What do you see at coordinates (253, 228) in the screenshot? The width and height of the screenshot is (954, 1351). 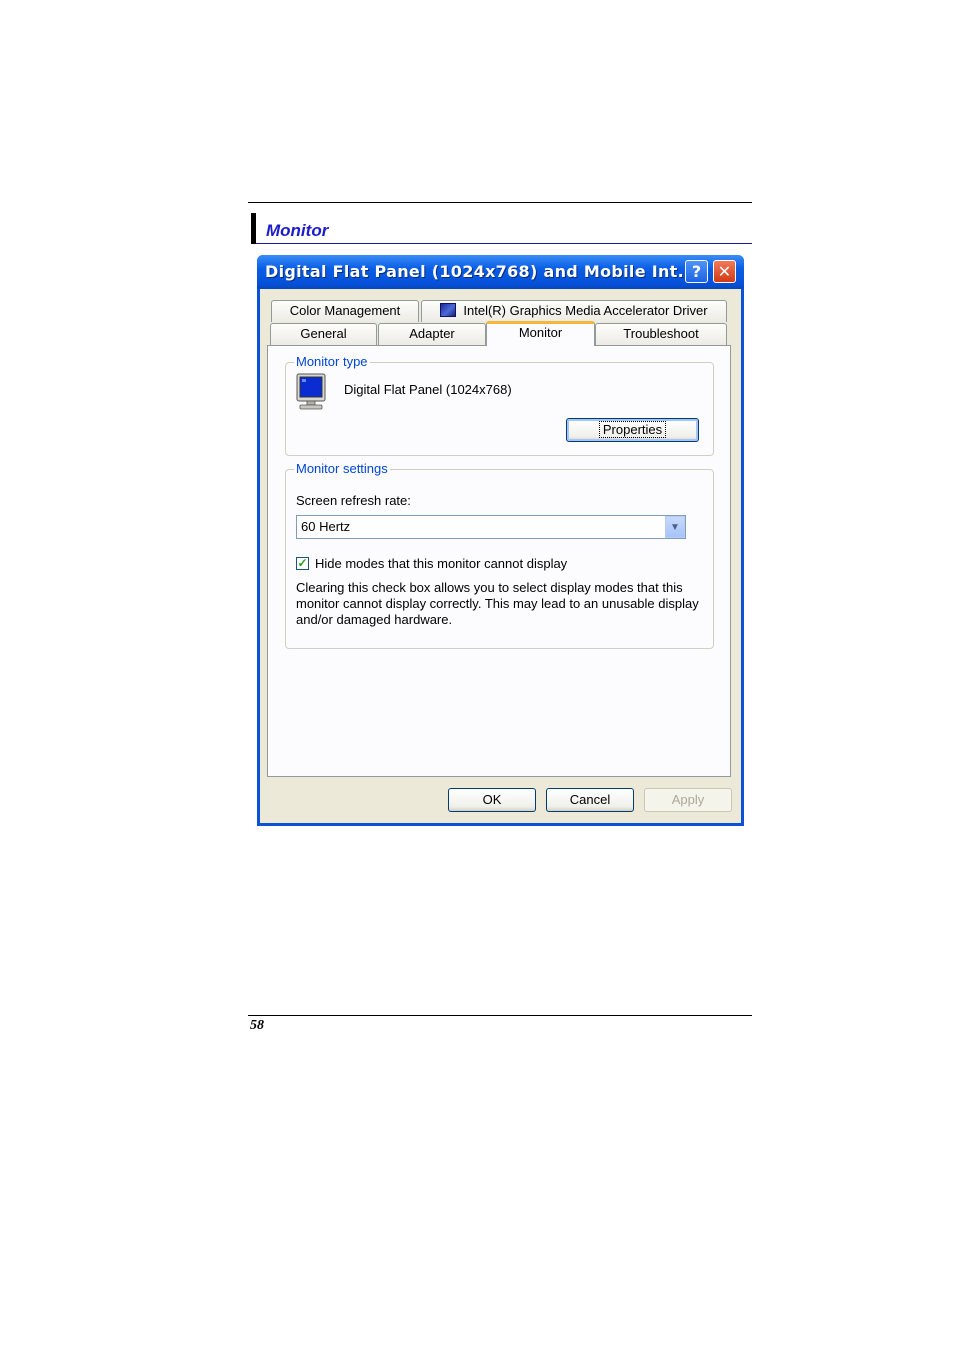 I see `section-marker-bar` at bounding box center [253, 228].